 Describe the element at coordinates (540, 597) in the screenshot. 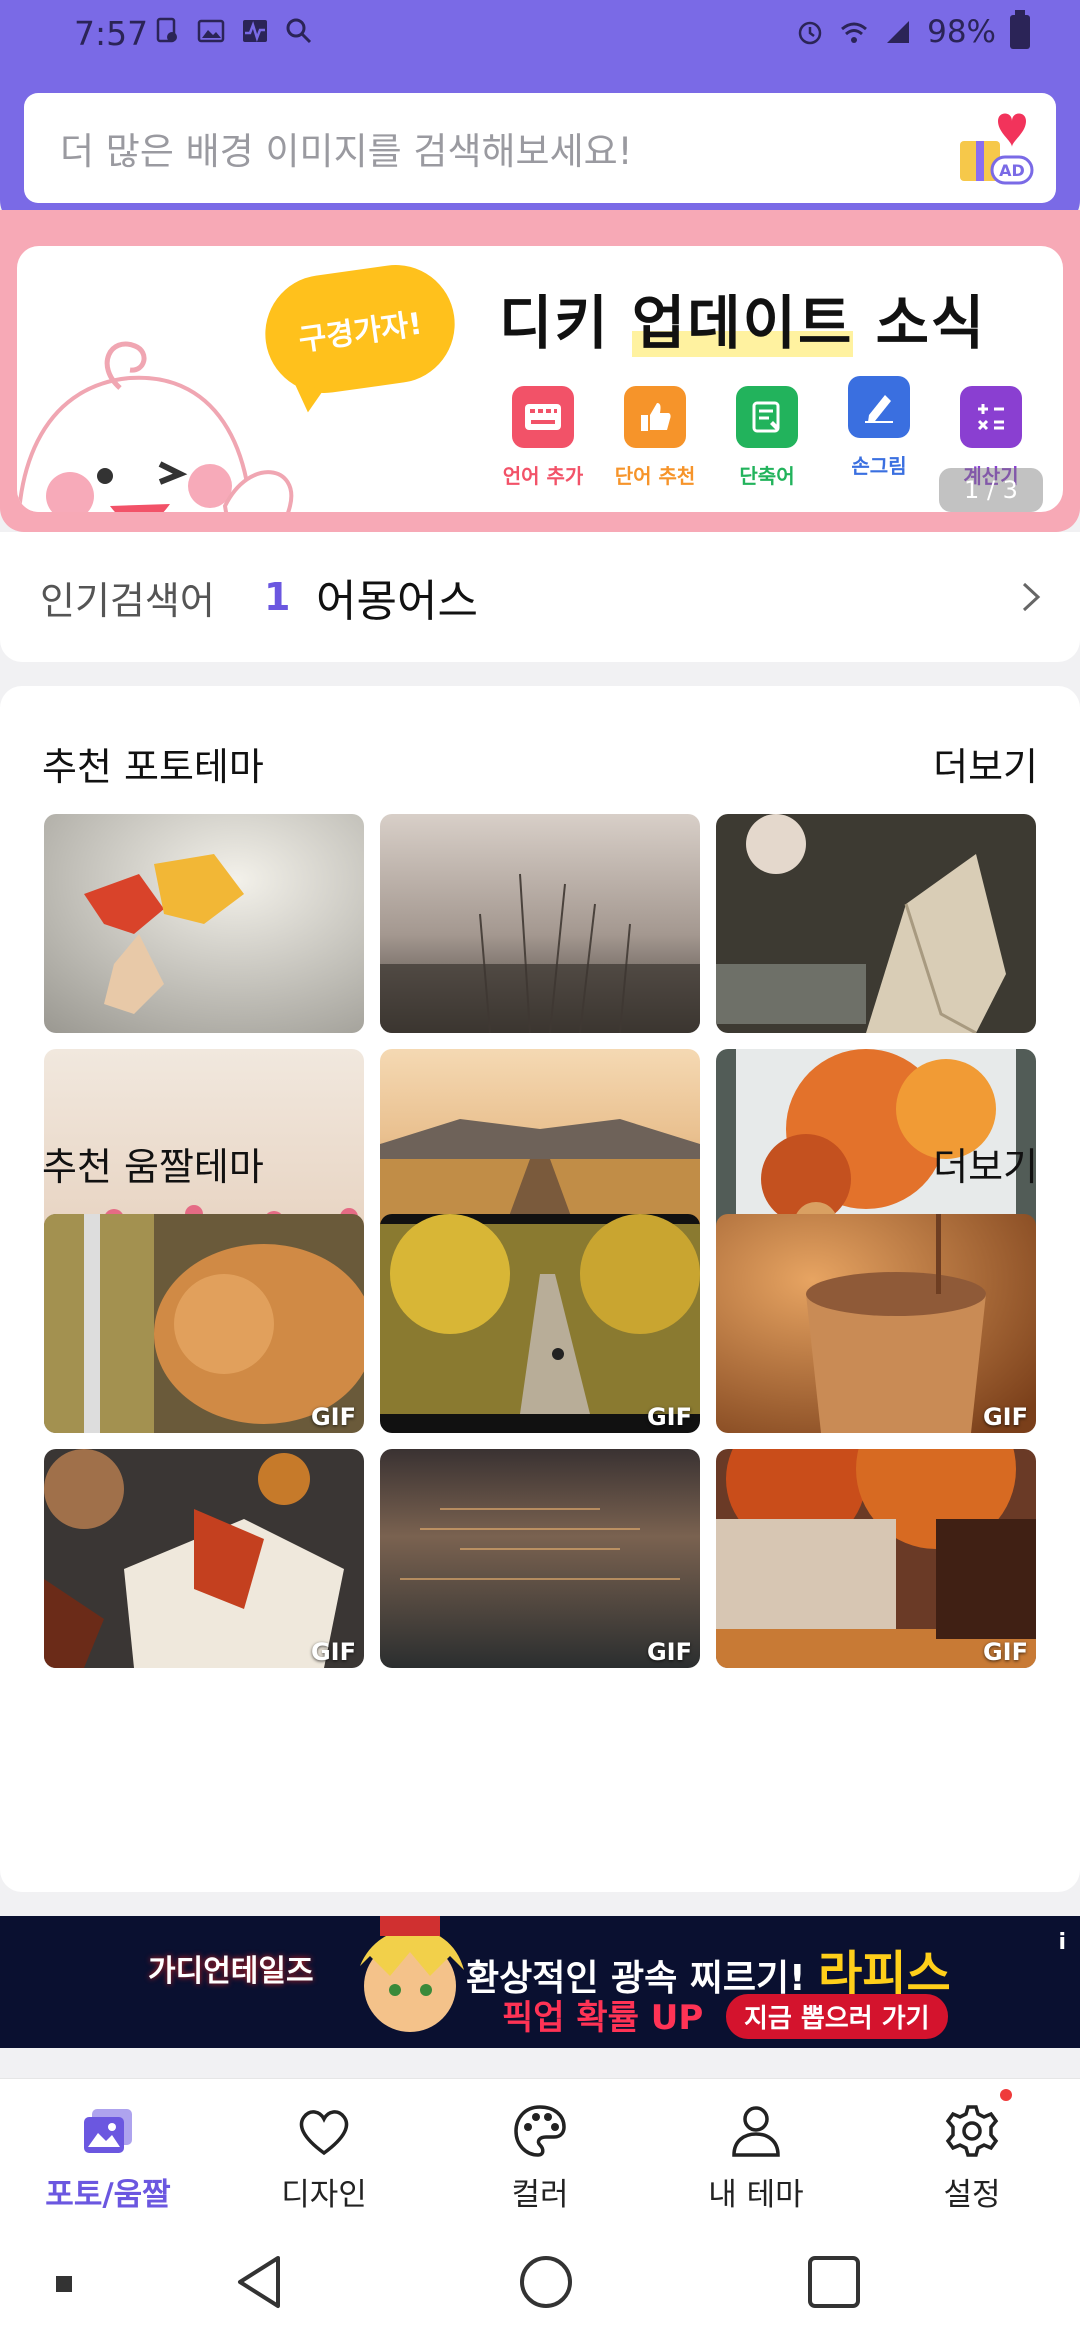

I see `trending-search-bar: 인기검색어 1 어몽어스` at that location.